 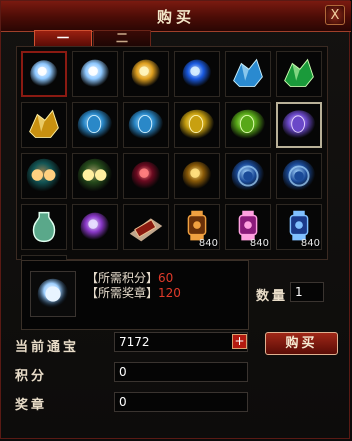 I want to click on buy-button: 购买, so click(x=301, y=343).